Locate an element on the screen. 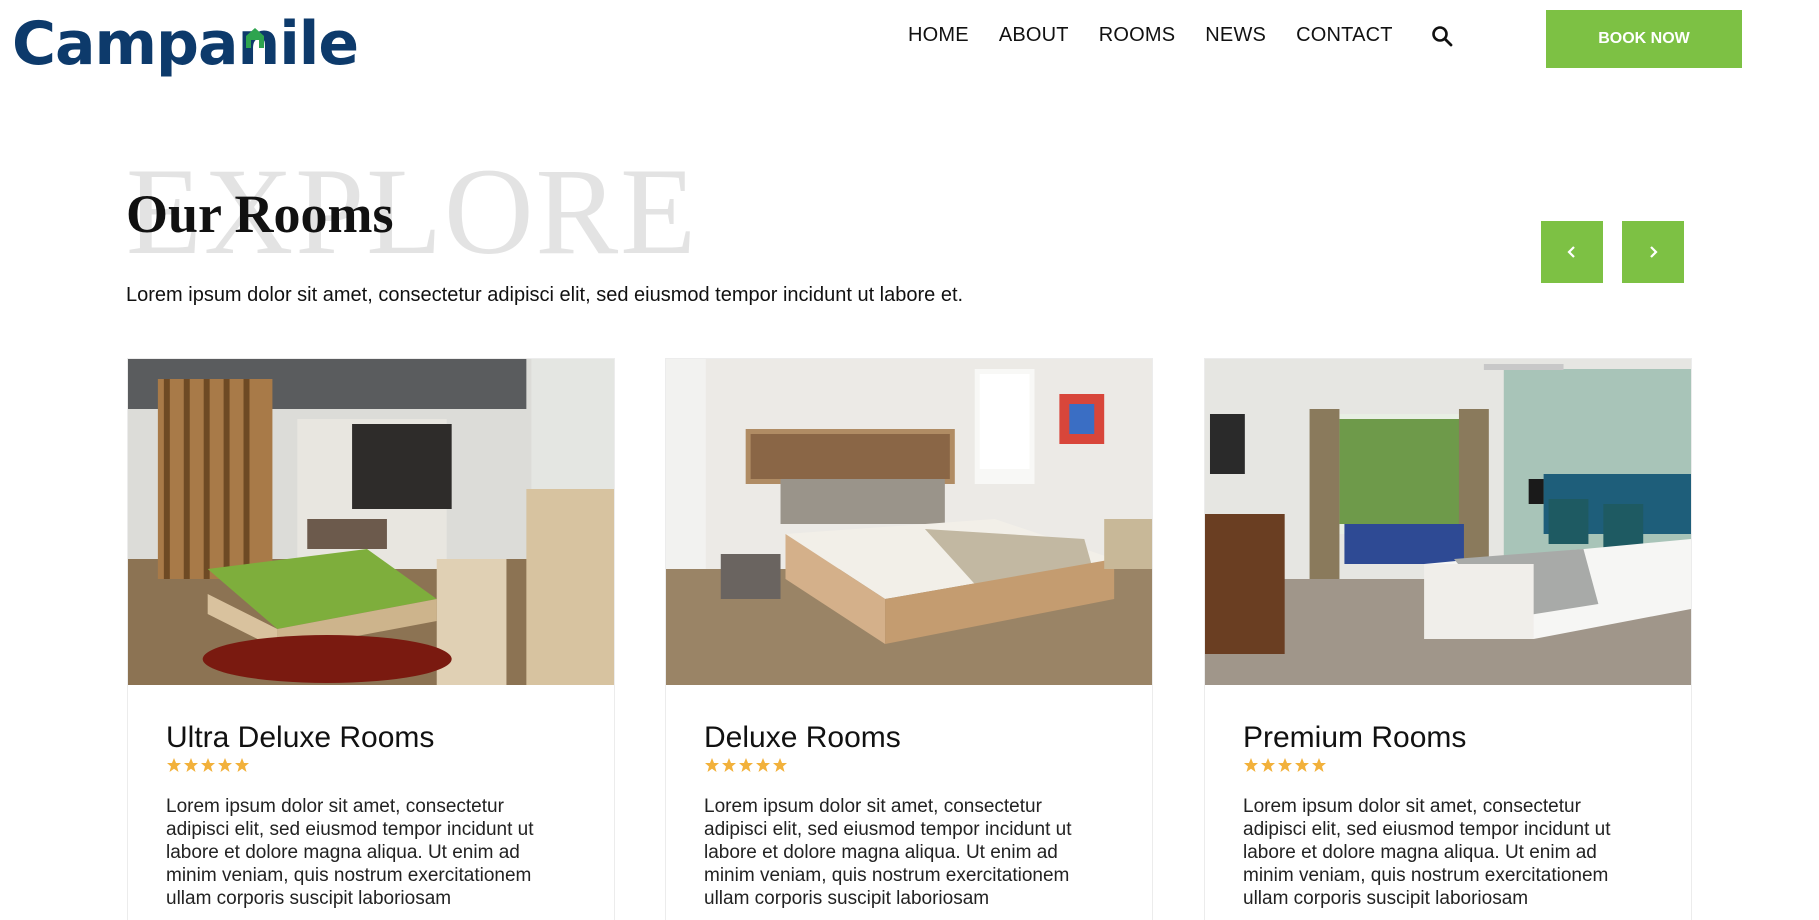  logo-n-letter: n is located at coordinates (258, 44).